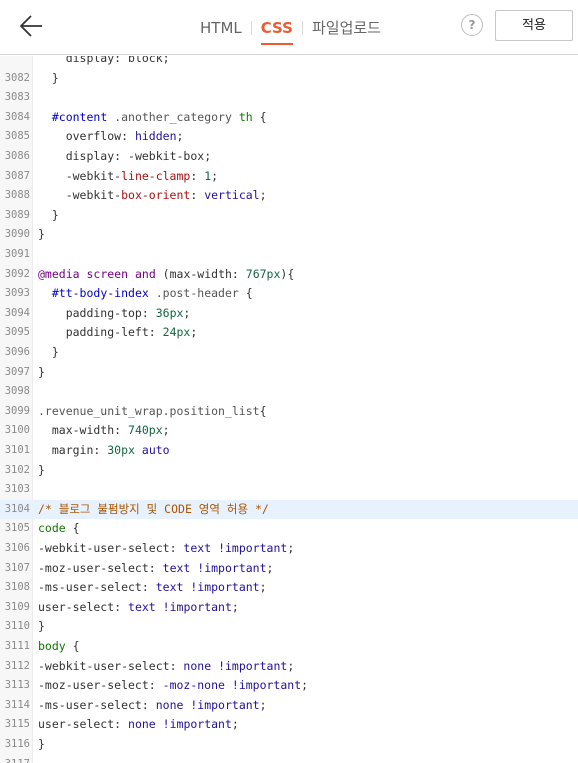  What do you see at coordinates (104, 431) in the screenshot?
I see `code-text: max-width: 740px;` at bounding box center [104, 431].